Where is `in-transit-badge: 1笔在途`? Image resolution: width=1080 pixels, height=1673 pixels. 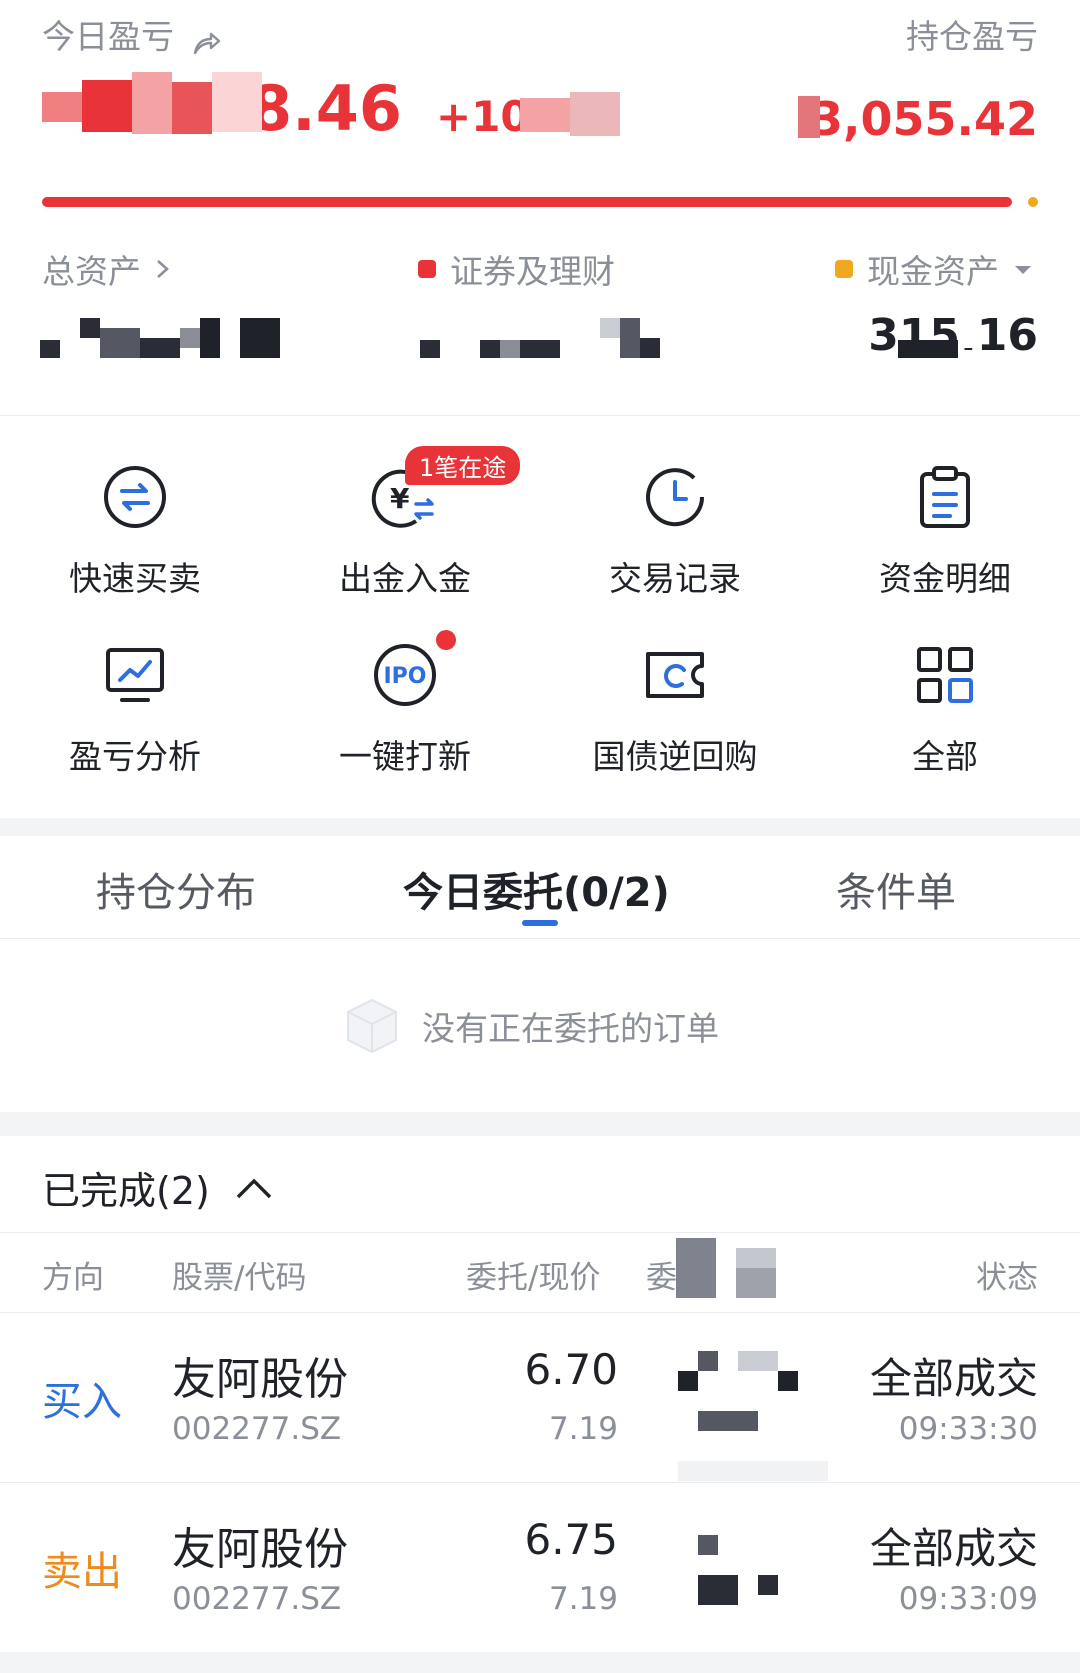
in-transit-badge: 1笔在途 is located at coordinates (463, 465).